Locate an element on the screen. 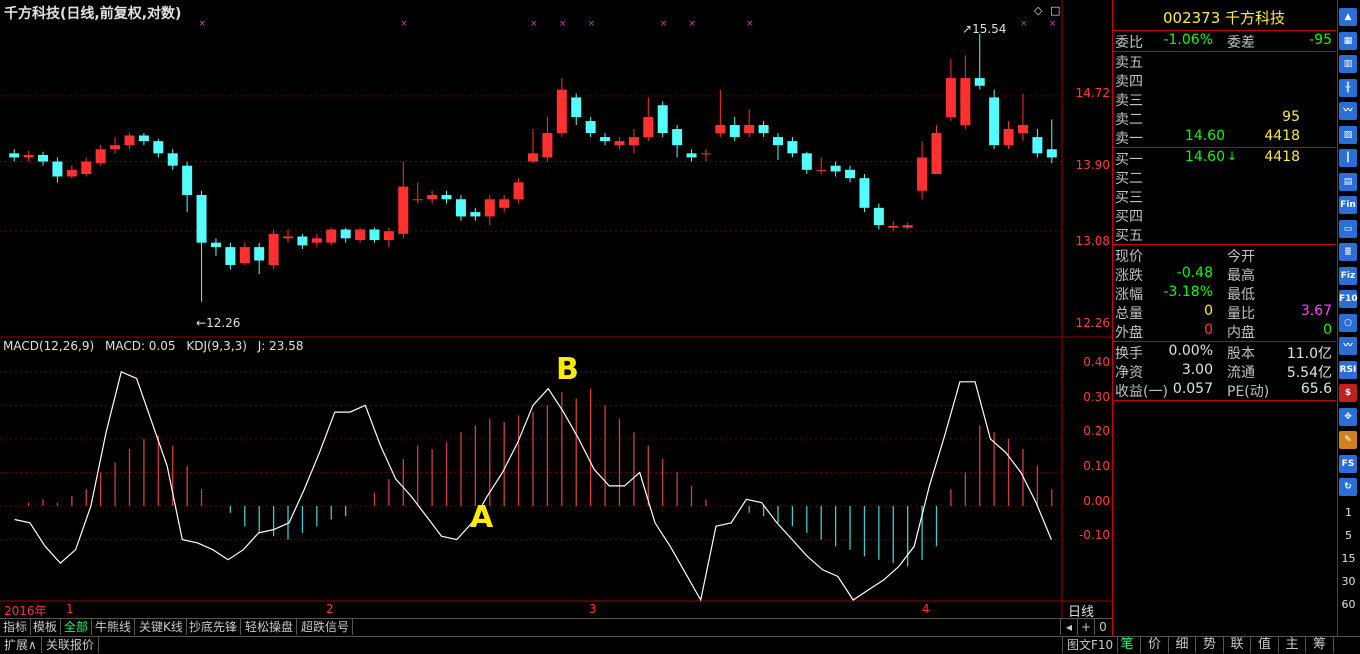 This screenshot has height=654, width=1360. quote-tab: 势 is located at coordinates (1210, 645).